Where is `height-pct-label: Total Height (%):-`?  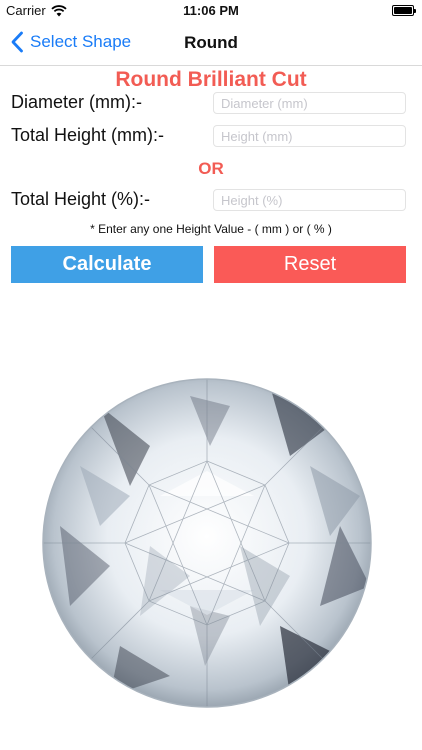
height-pct-label: Total Height (%):- is located at coordinates (81, 199).